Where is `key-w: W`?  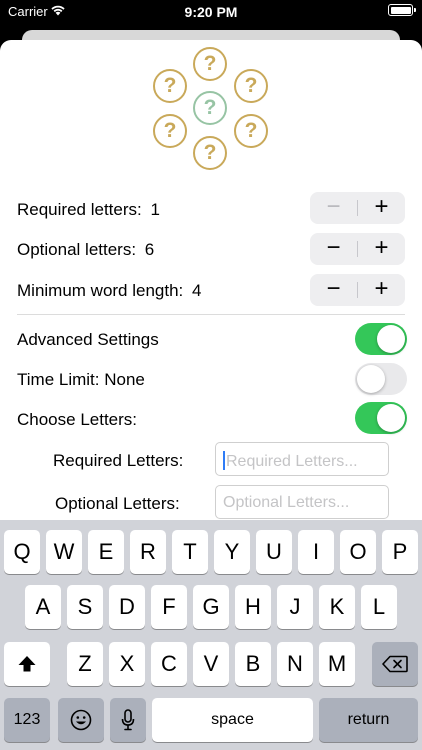
key-w: W is located at coordinates (64, 552).